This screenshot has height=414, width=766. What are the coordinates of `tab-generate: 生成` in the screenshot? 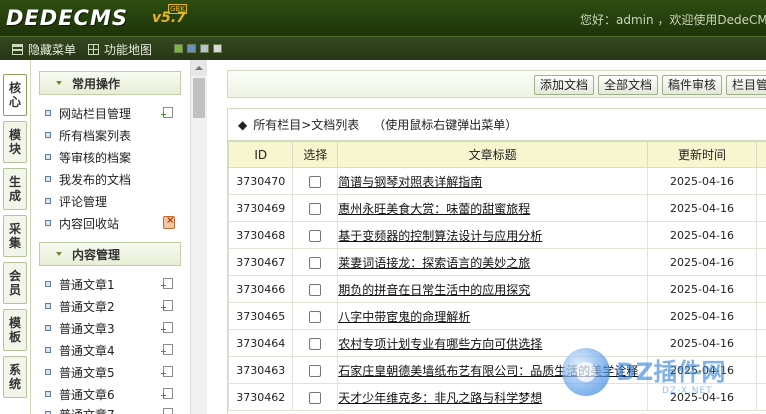 It's located at (15, 189).